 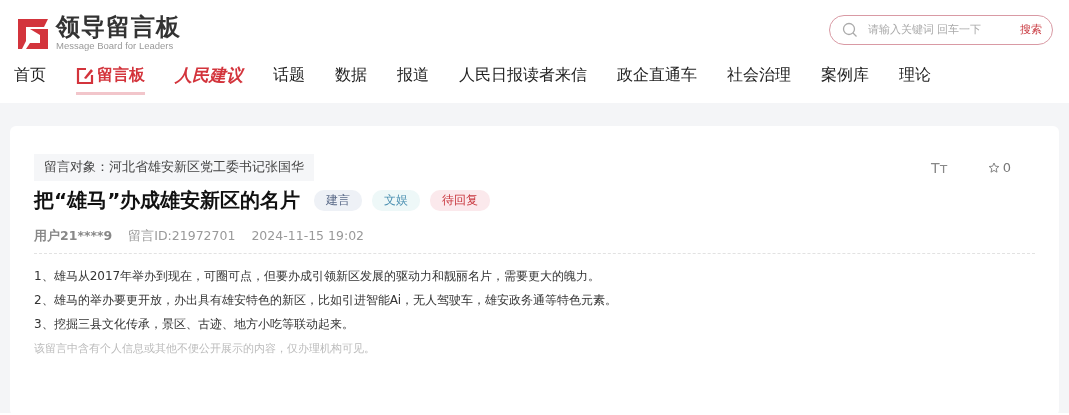 What do you see at coordinates (845, 80) in the screenshot?
I see `nav-tab: 案例库` at bounding box center [845, 80].